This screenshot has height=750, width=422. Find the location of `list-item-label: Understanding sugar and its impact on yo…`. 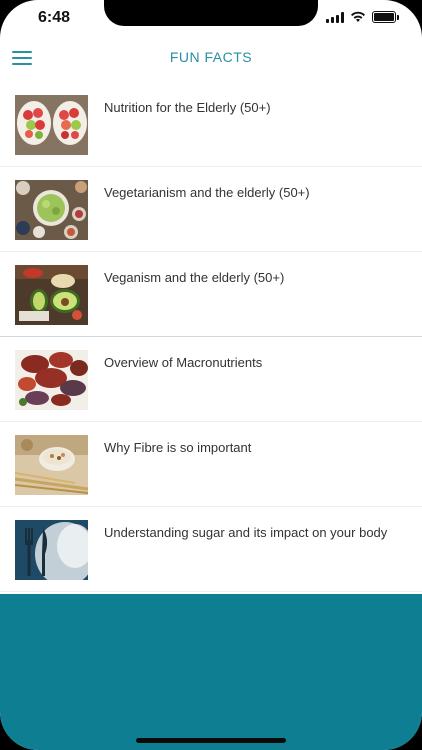

list-item-label: Understanding sugar and its impact on yo… is located at coordinates (246, 532).